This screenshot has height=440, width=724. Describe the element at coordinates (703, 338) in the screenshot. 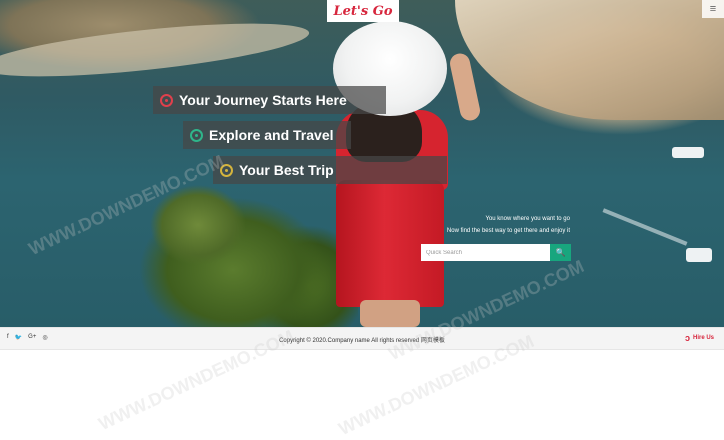

I see `hire-us-label: Hire Us` at that location.